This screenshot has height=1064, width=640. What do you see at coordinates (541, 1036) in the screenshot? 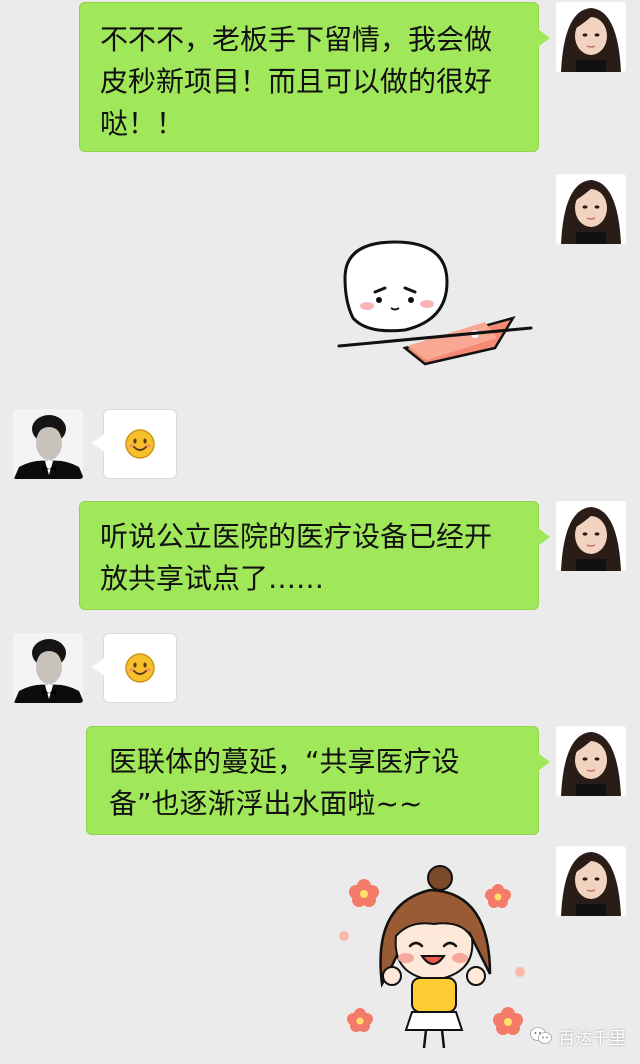
I see `wechat-official-account-icon` at bounding box center [541, 1036].